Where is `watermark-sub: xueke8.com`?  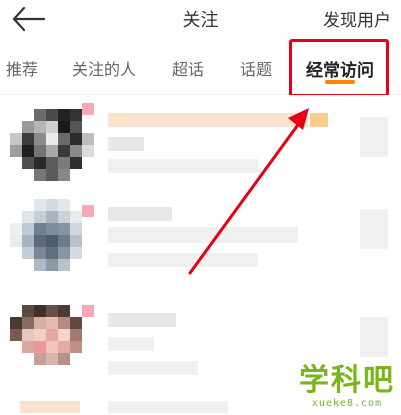 watermark-sub: xueke8.com is located at coordinates (347, 403).